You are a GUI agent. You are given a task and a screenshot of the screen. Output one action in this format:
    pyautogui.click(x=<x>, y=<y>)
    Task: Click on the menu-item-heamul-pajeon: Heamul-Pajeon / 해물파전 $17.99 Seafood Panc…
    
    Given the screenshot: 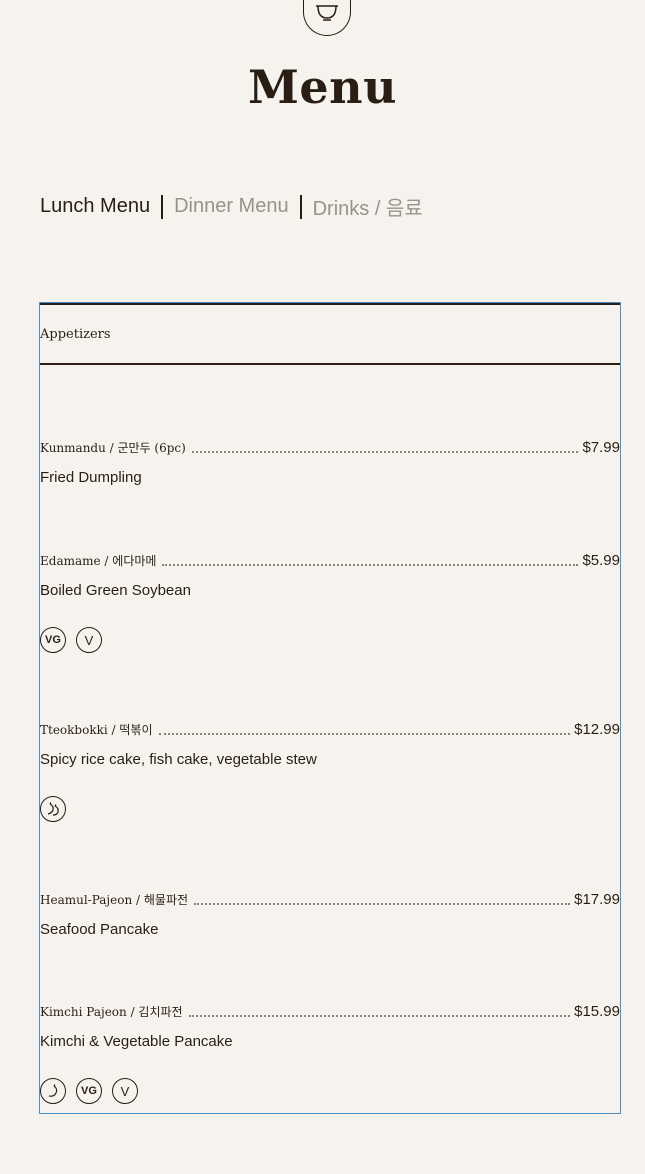 What is the action you would take?
    pyautogui.click(x=330, y=913)
    